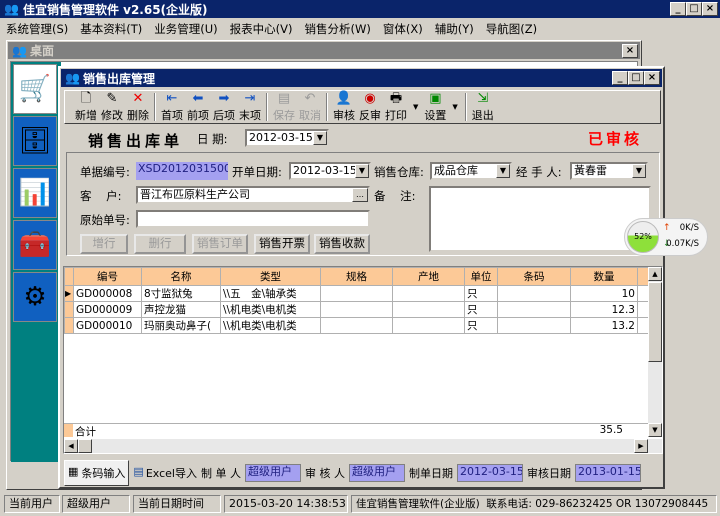 The height and width of the screenshot is (516, 720). What do you see at coordinates (370, 98) in the screenshot?
I see `unaudit-icon: ◉` at bounding box center [370, 98].